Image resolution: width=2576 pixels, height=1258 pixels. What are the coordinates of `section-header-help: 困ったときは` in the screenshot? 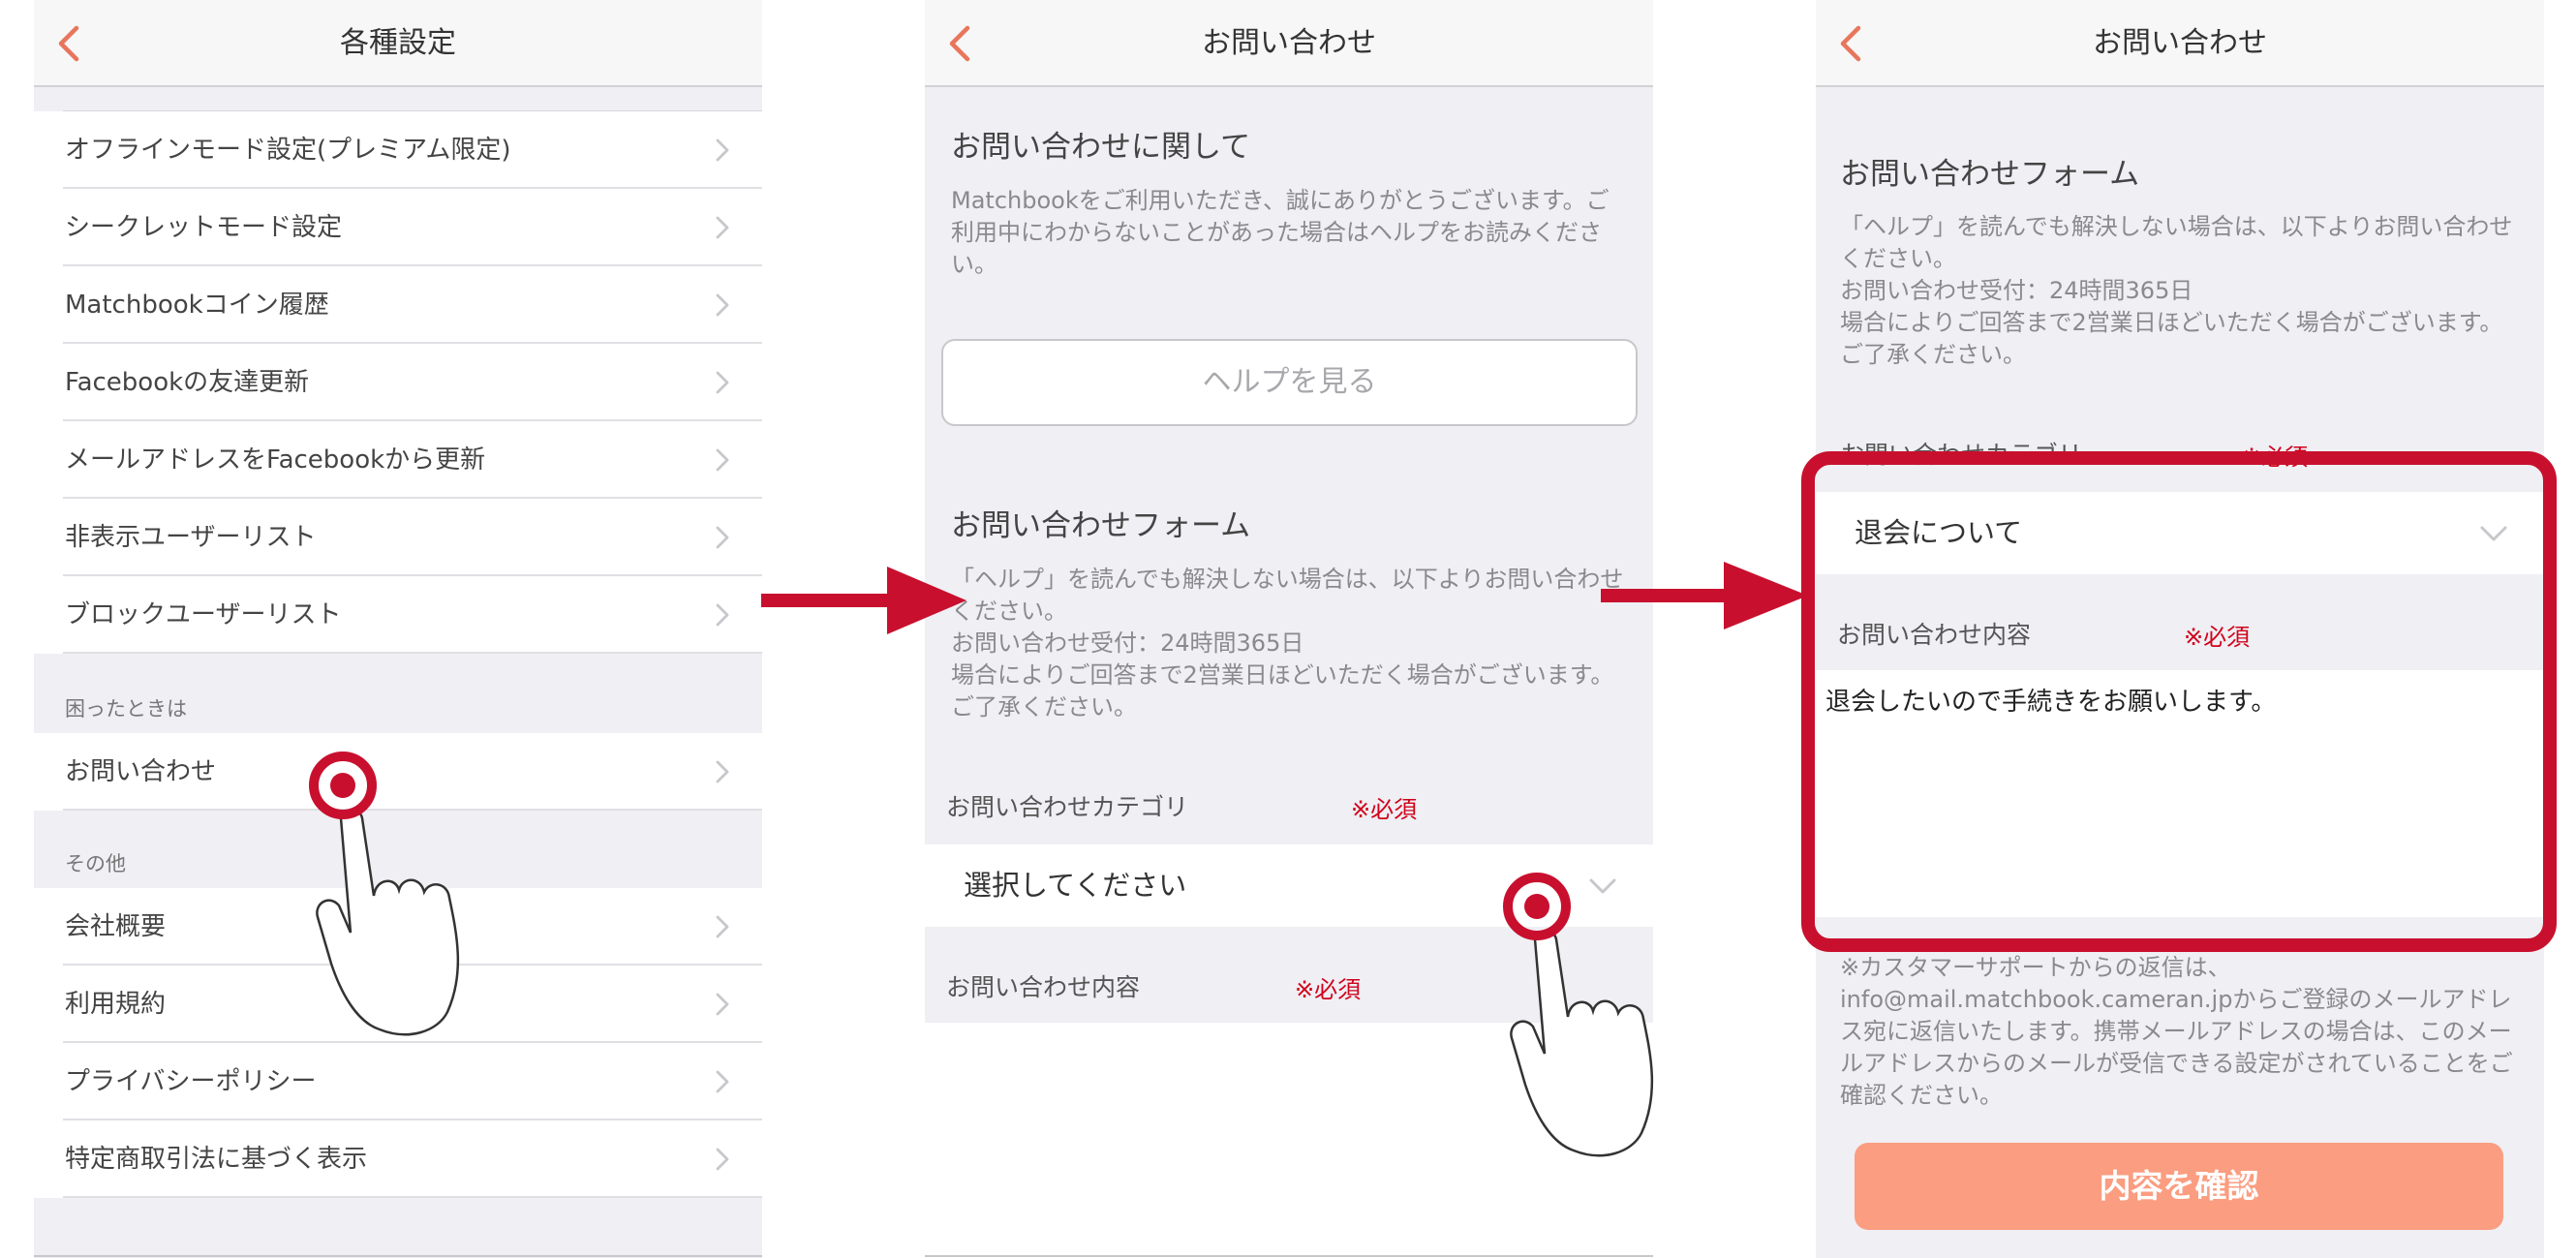 It's located at (126, 709).